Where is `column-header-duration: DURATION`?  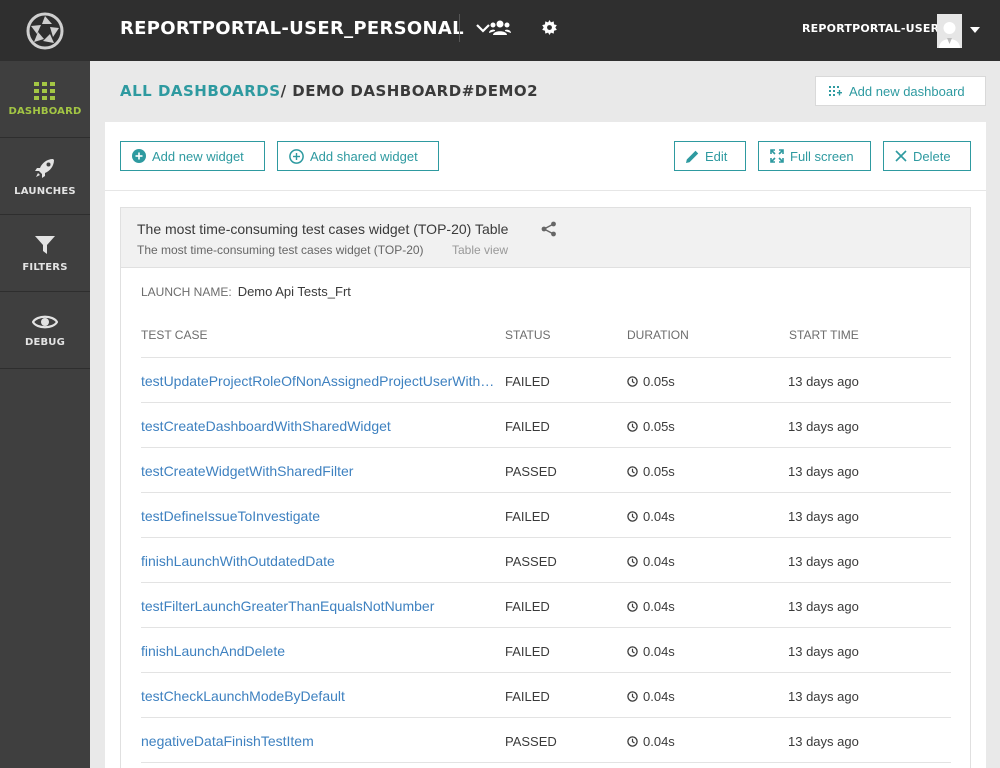 column-header-duration: DURATION is located at coordinates (658, 335).